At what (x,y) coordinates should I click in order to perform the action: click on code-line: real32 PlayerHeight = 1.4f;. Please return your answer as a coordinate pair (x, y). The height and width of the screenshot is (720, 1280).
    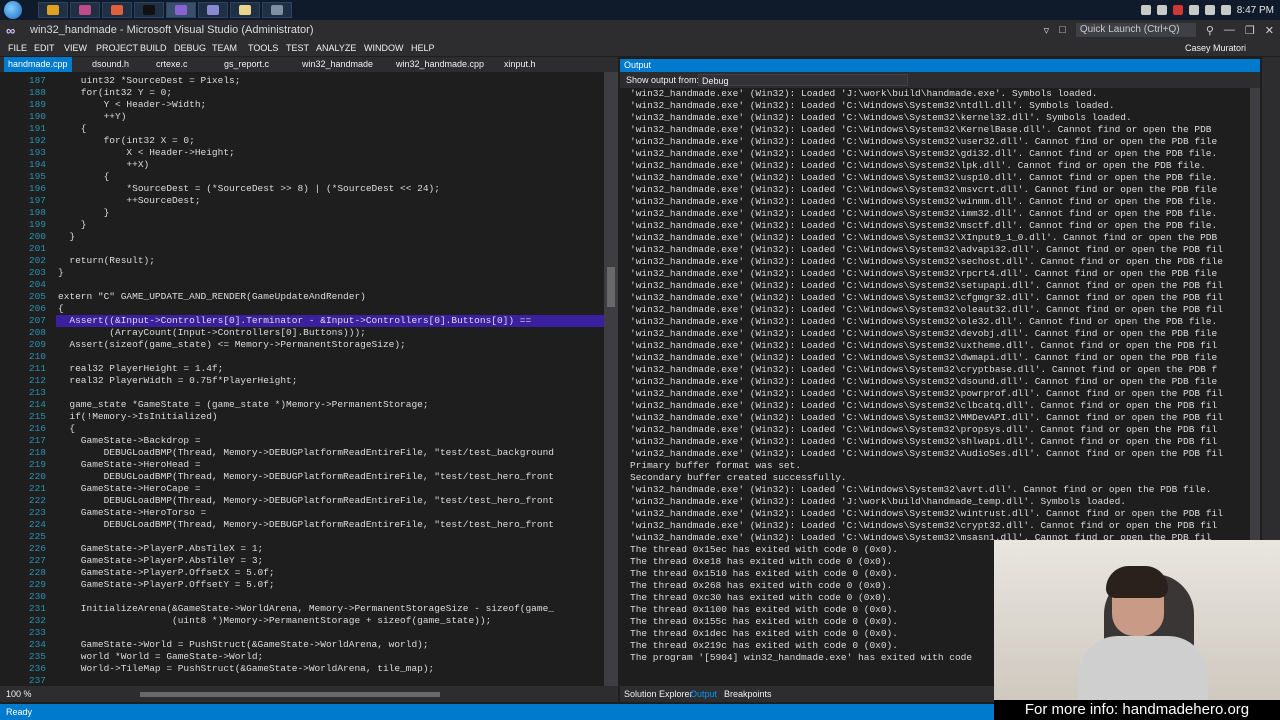
    Looking at the image, I should click on (140, 368).